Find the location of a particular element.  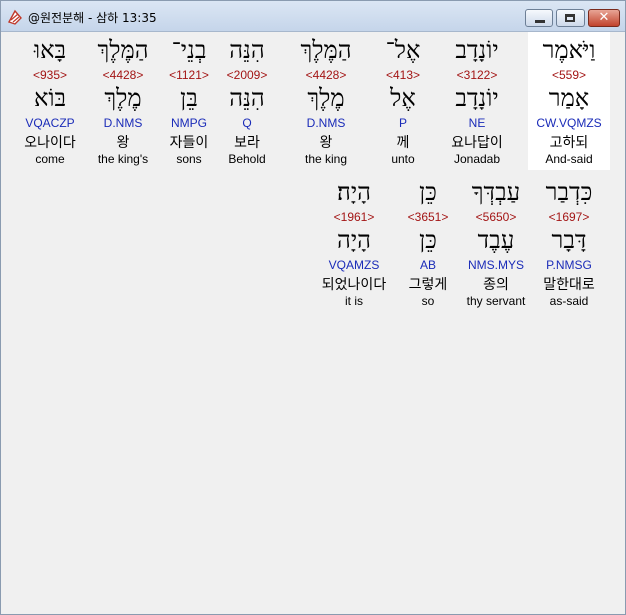

strong-number: <559> is located at coordinates (569, 75).